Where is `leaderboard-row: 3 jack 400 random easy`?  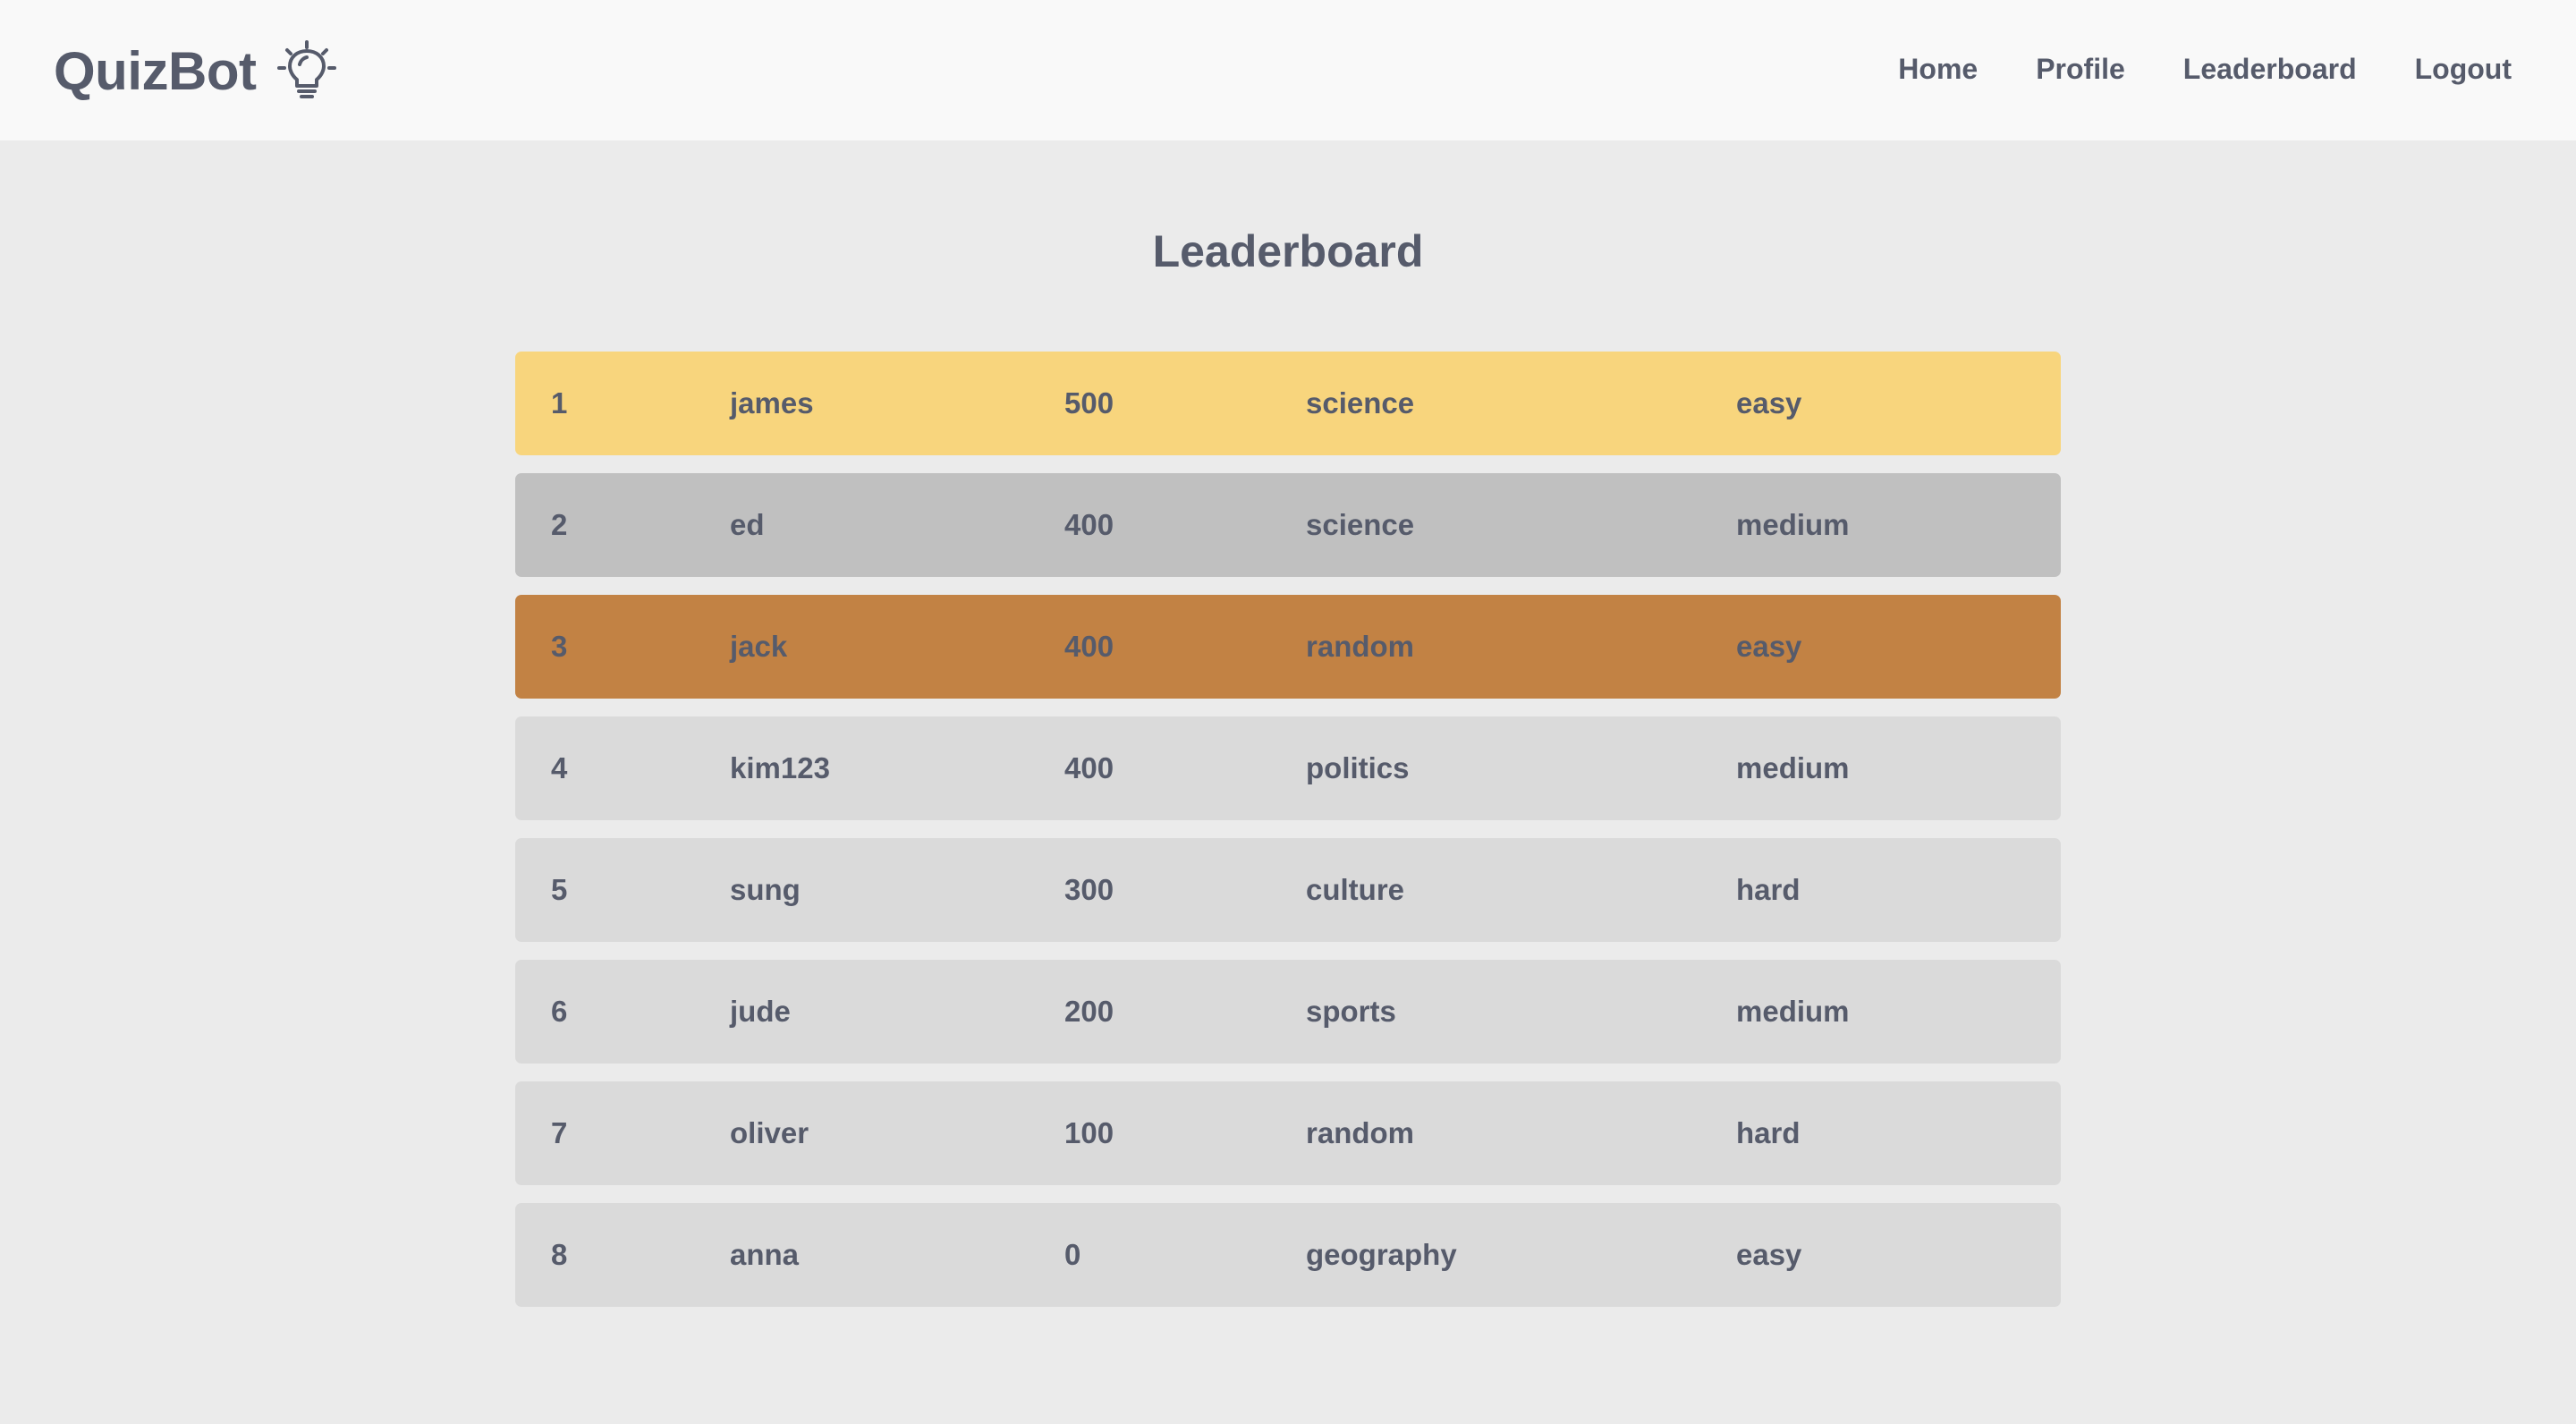
leaderboard-row: 3 jack 400 random easy is located at coordinates (1288, 647).